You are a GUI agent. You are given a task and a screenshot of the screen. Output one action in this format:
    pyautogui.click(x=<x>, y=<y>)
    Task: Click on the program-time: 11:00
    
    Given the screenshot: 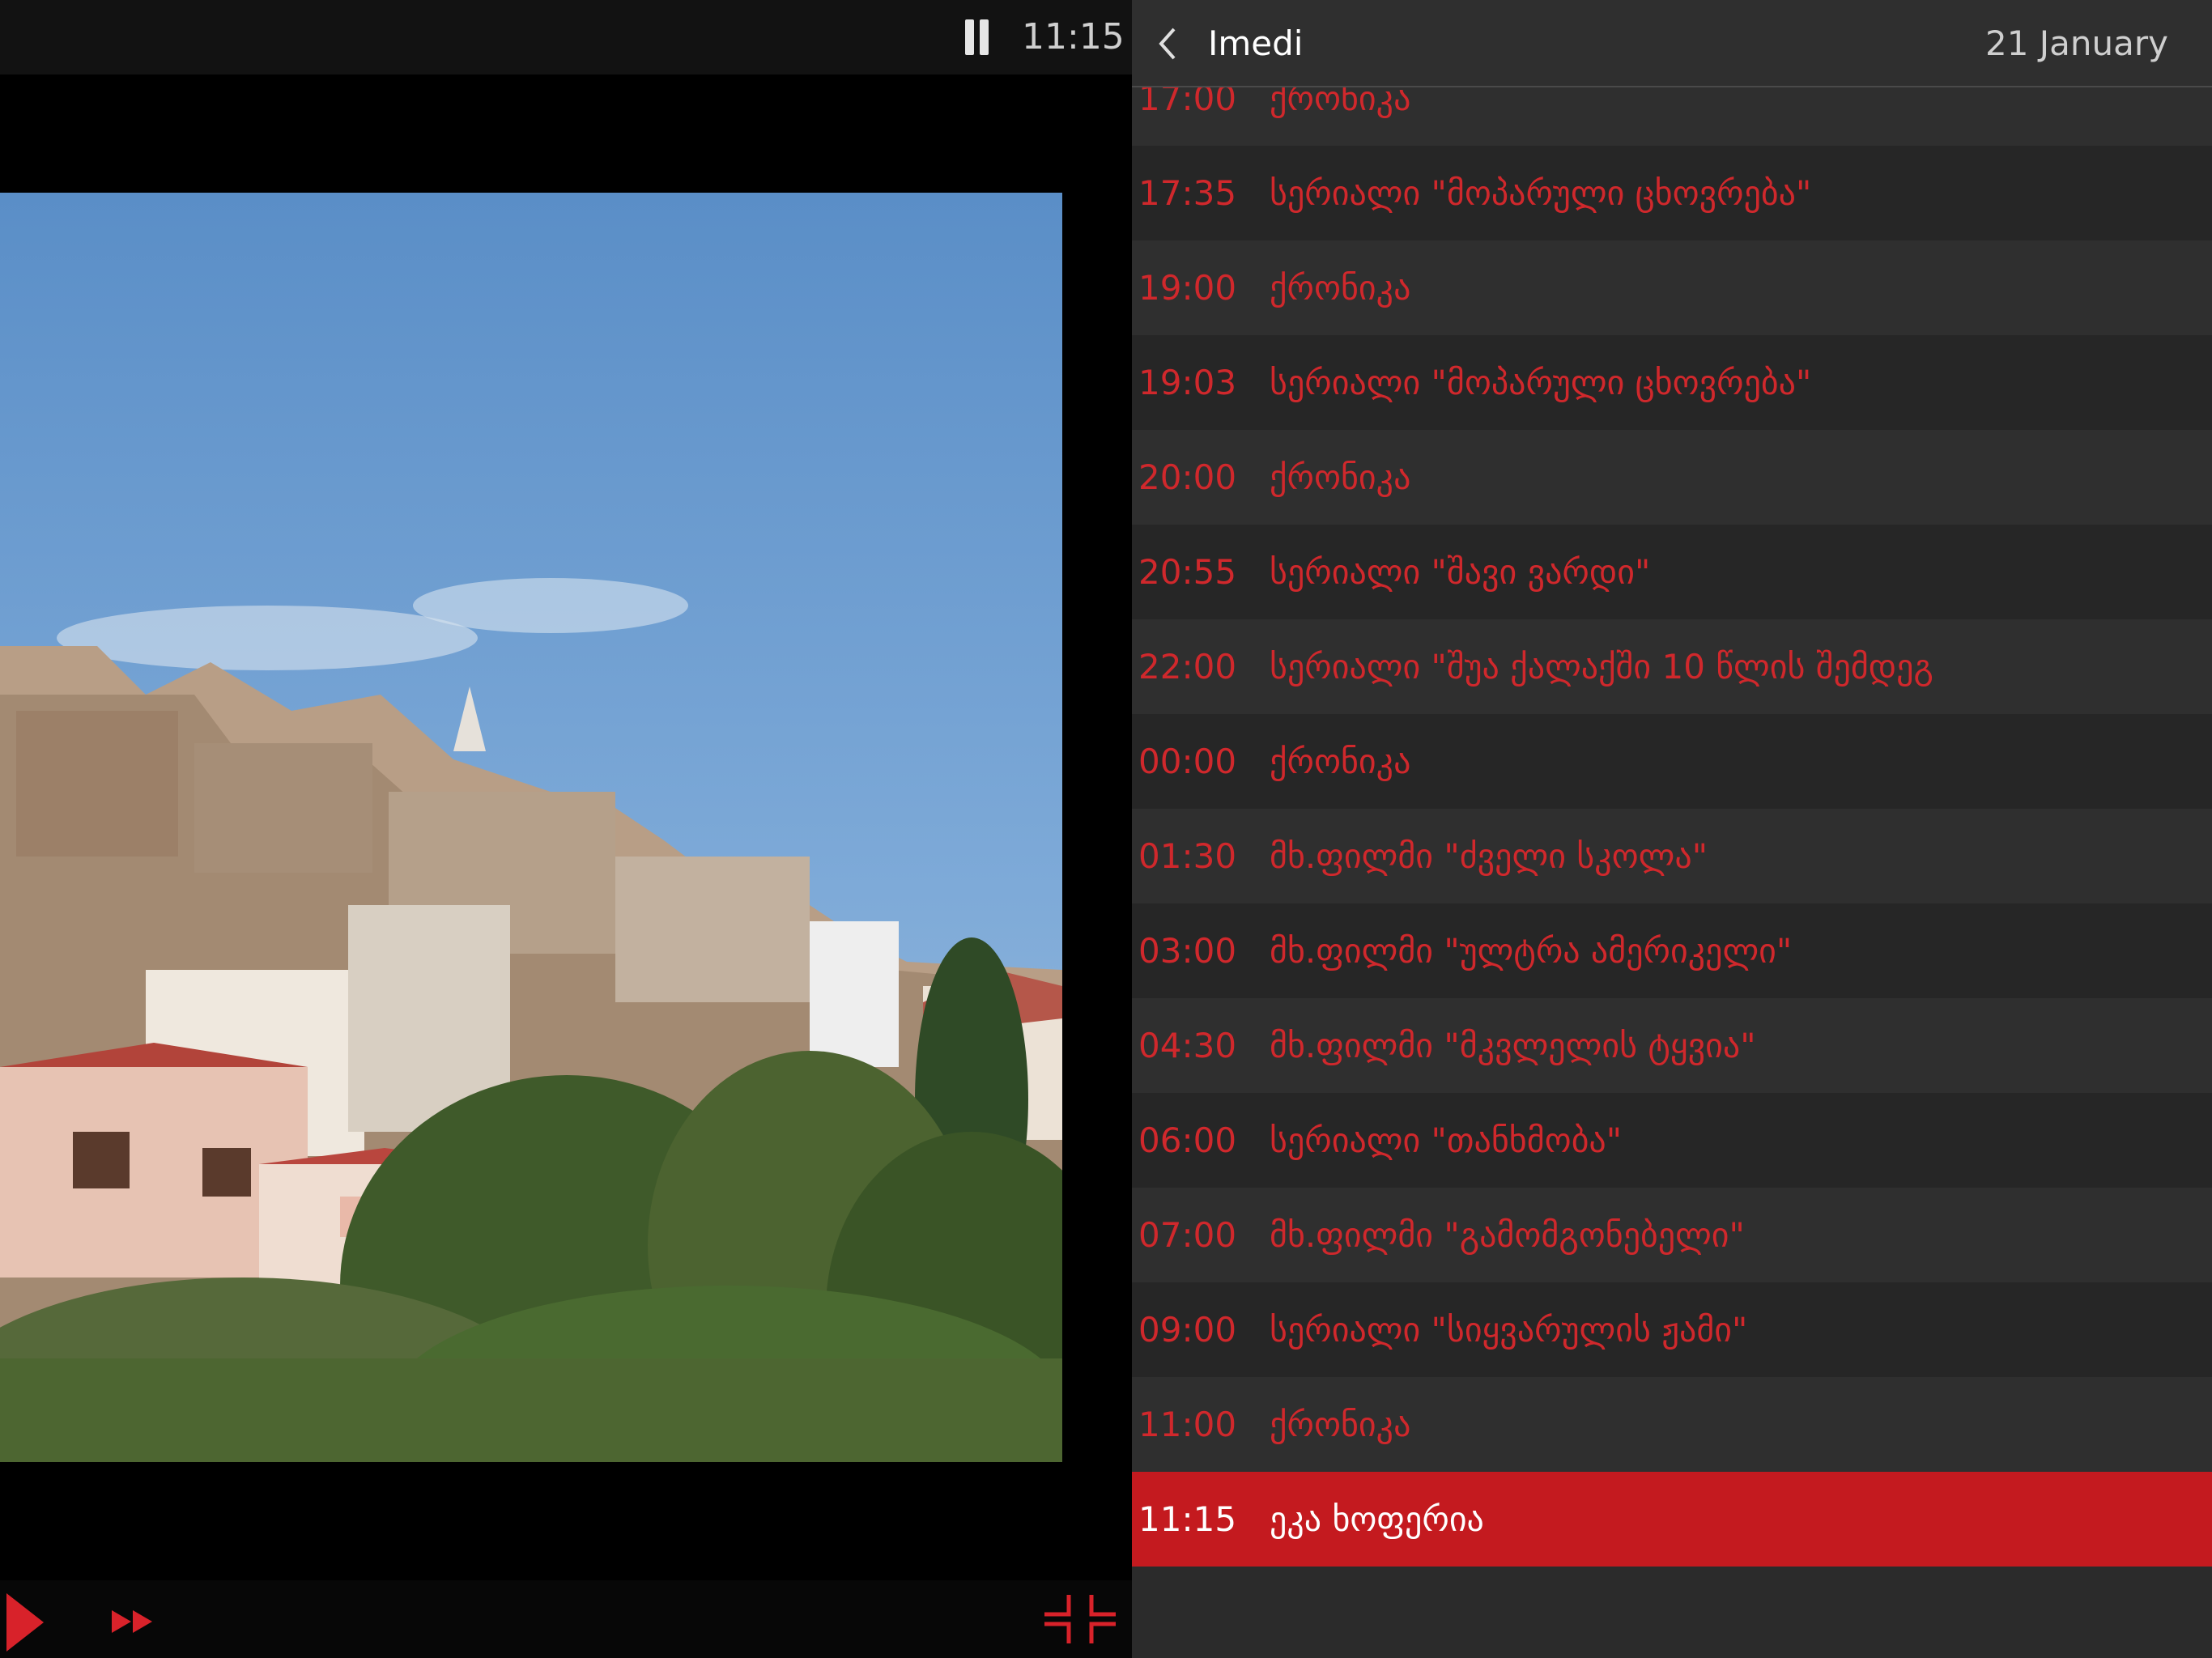 What is the action you would take?
    pyautogui.click(x=1188, y=1424)
    